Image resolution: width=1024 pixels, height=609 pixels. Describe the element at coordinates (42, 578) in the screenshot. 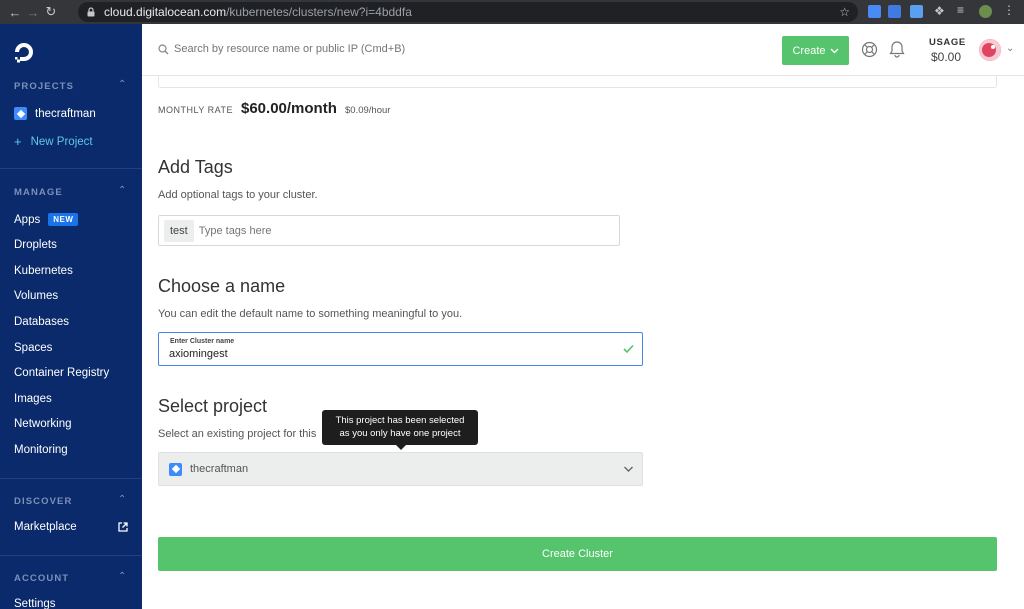

I see `account-section-title: ACCOUNT` at that location.